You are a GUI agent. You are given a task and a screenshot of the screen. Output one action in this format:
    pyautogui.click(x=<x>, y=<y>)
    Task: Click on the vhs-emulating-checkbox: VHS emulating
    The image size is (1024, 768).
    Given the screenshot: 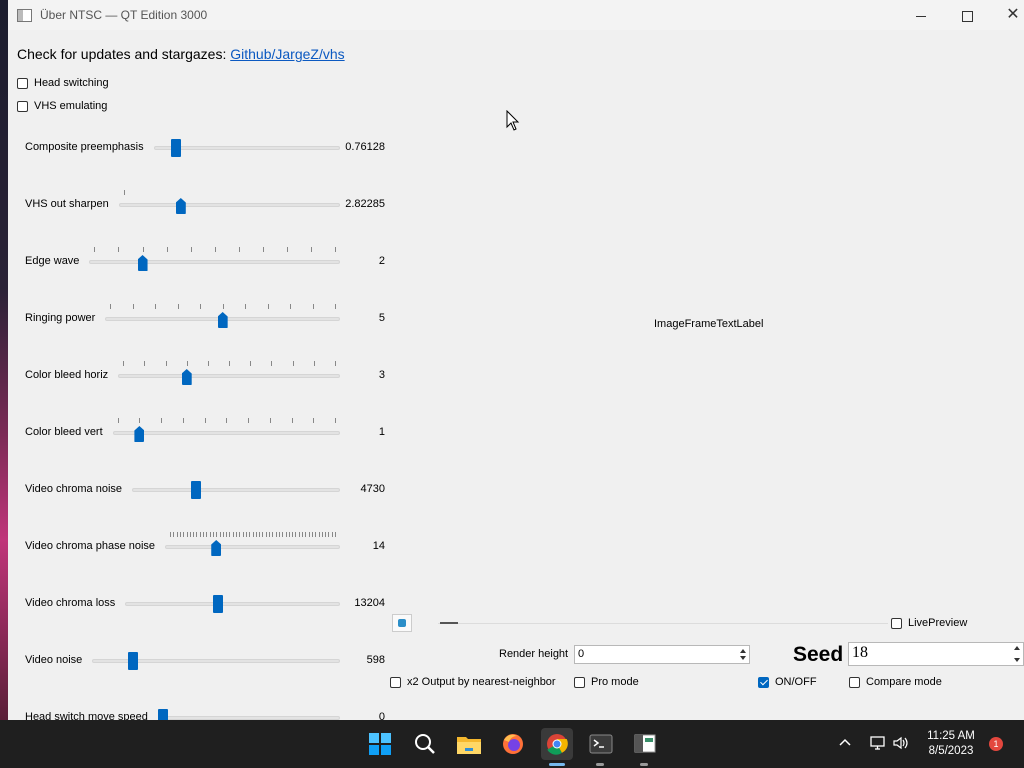 What is the action you would take?
    pyautogui.click(x=62, y=106)
    